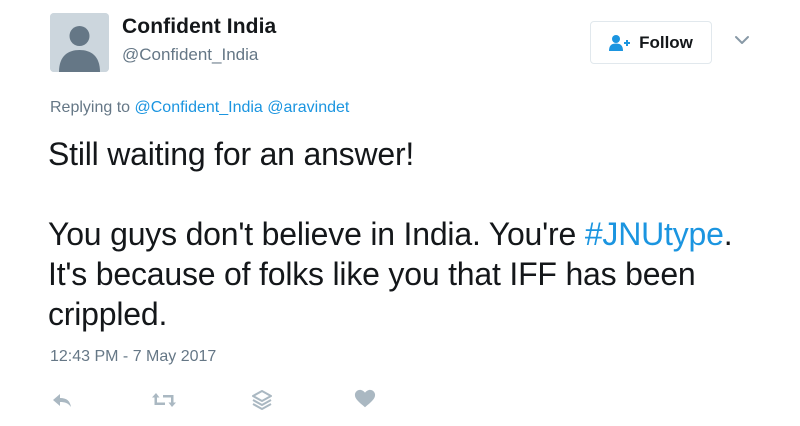 The image size is (800, 426). I want to click on reply-context: Replying to @Confident_India @aravindet, so click(199, 108).